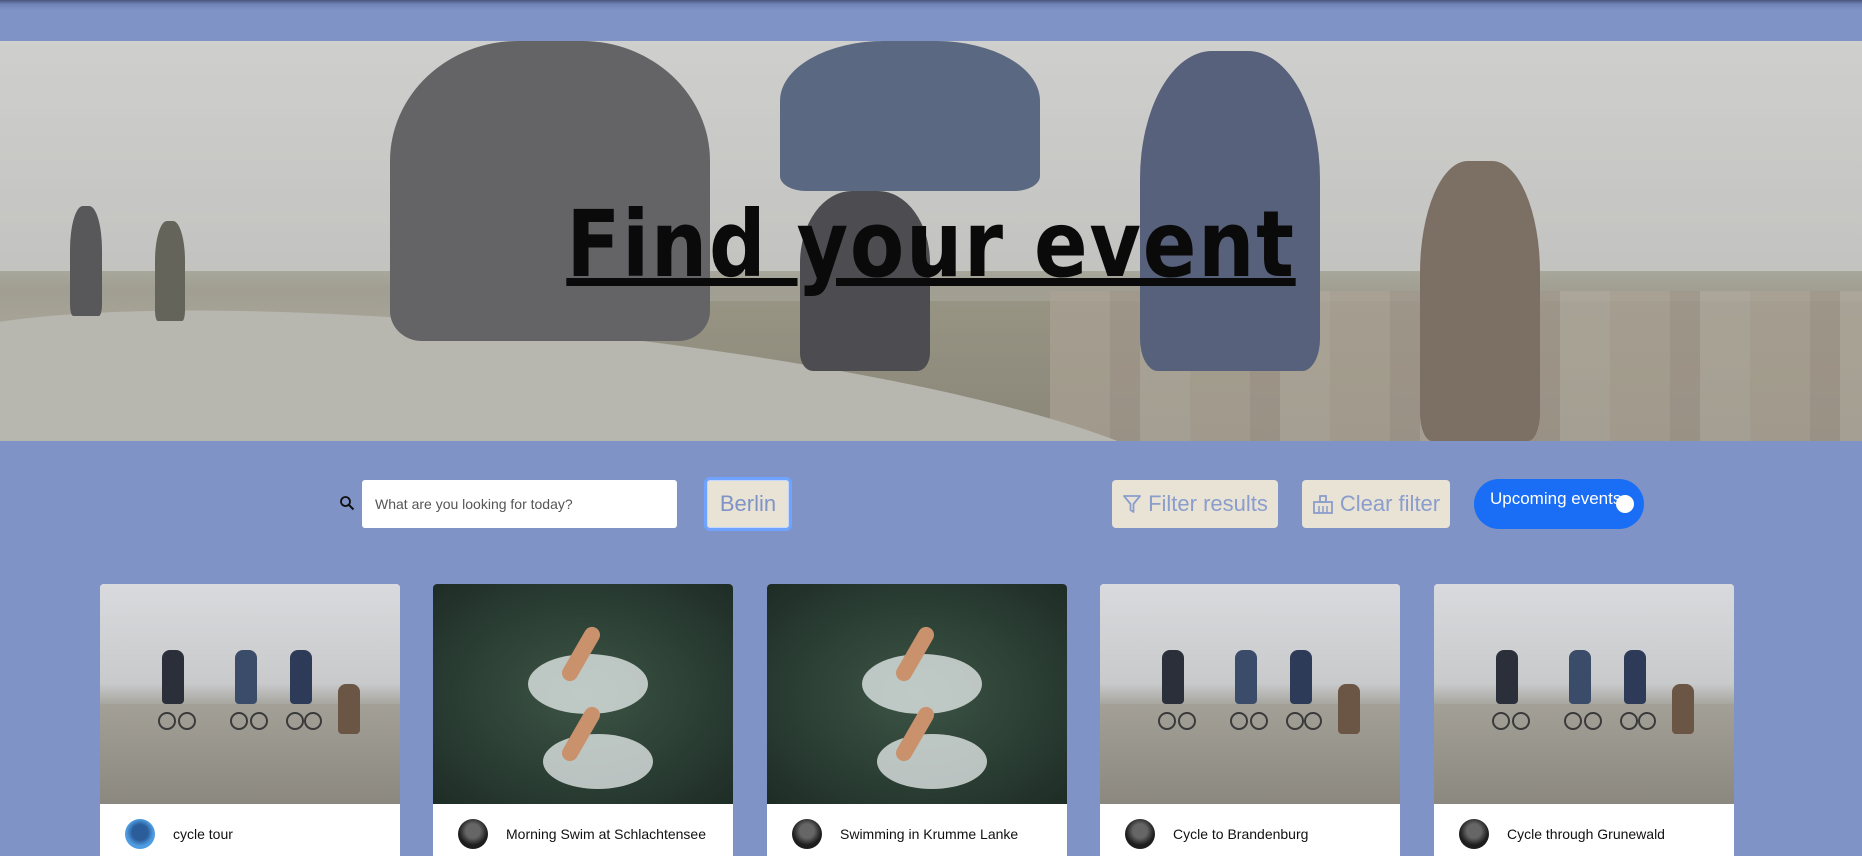  I want to click on toggle-knob, so click(1625, 504).